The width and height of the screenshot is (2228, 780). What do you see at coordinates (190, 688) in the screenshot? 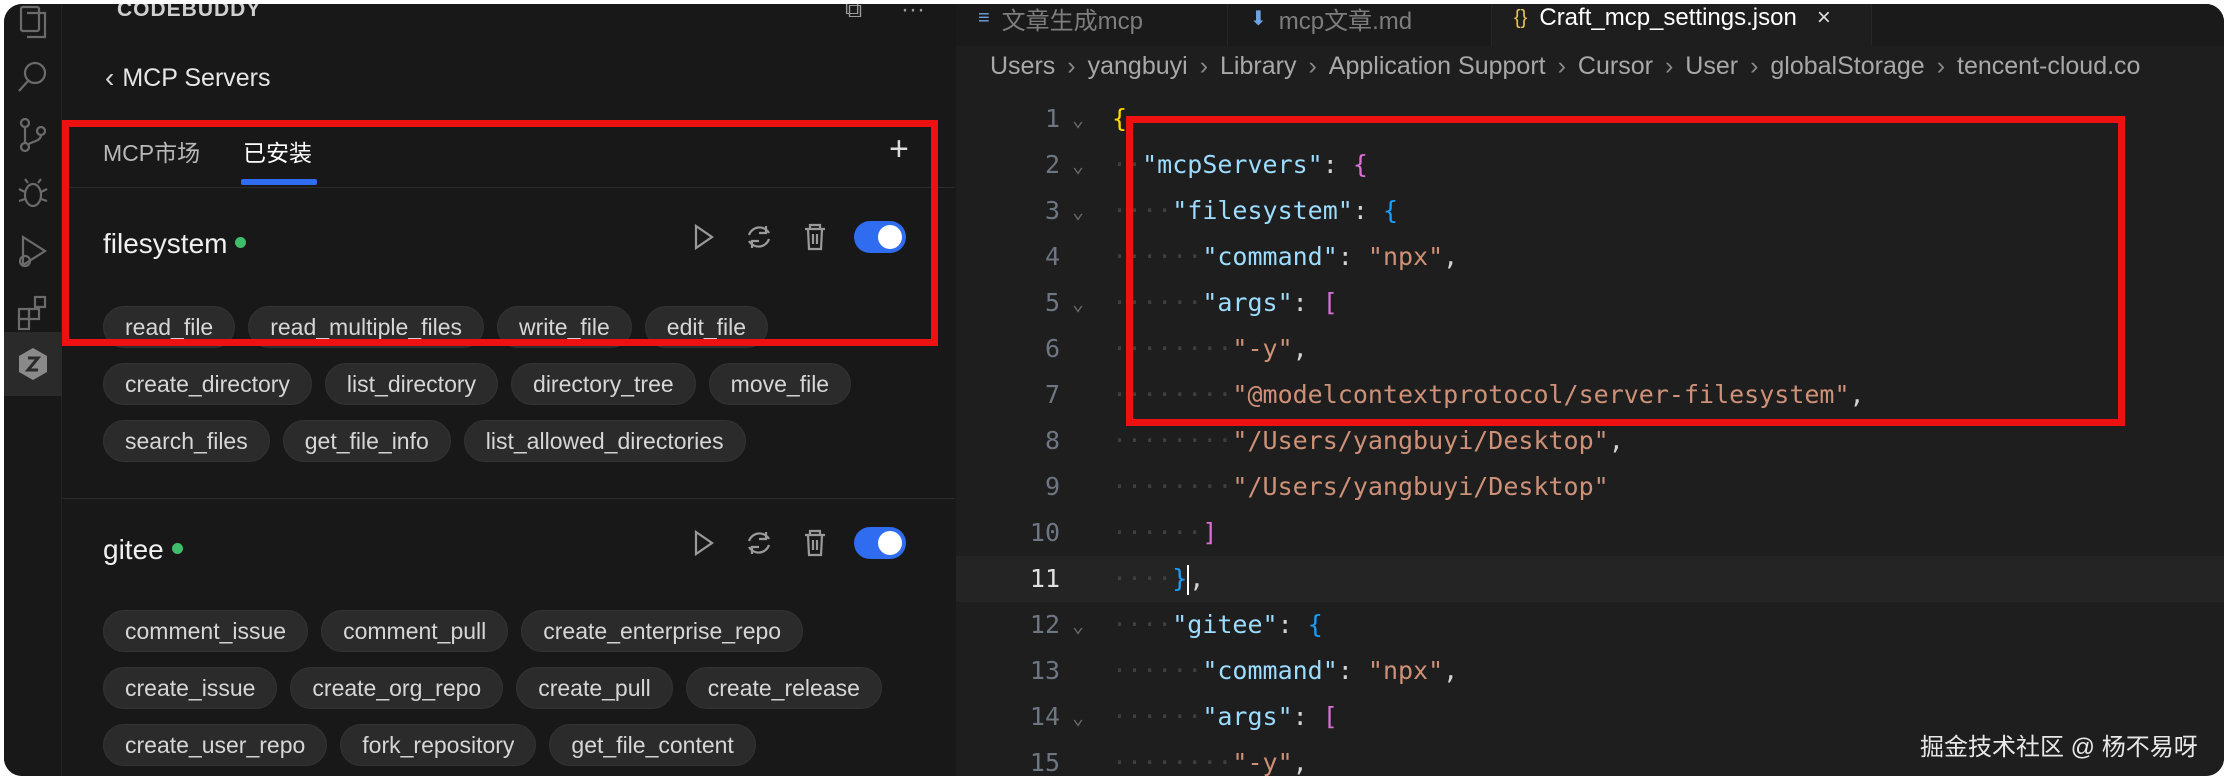
I see `tool-chip: create_issue` at bounding box center [190, 688].